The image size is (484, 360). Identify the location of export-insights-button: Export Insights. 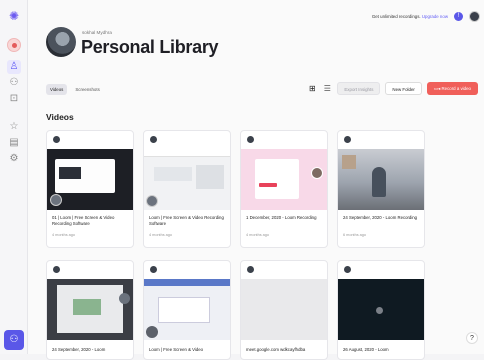
(358, 88).